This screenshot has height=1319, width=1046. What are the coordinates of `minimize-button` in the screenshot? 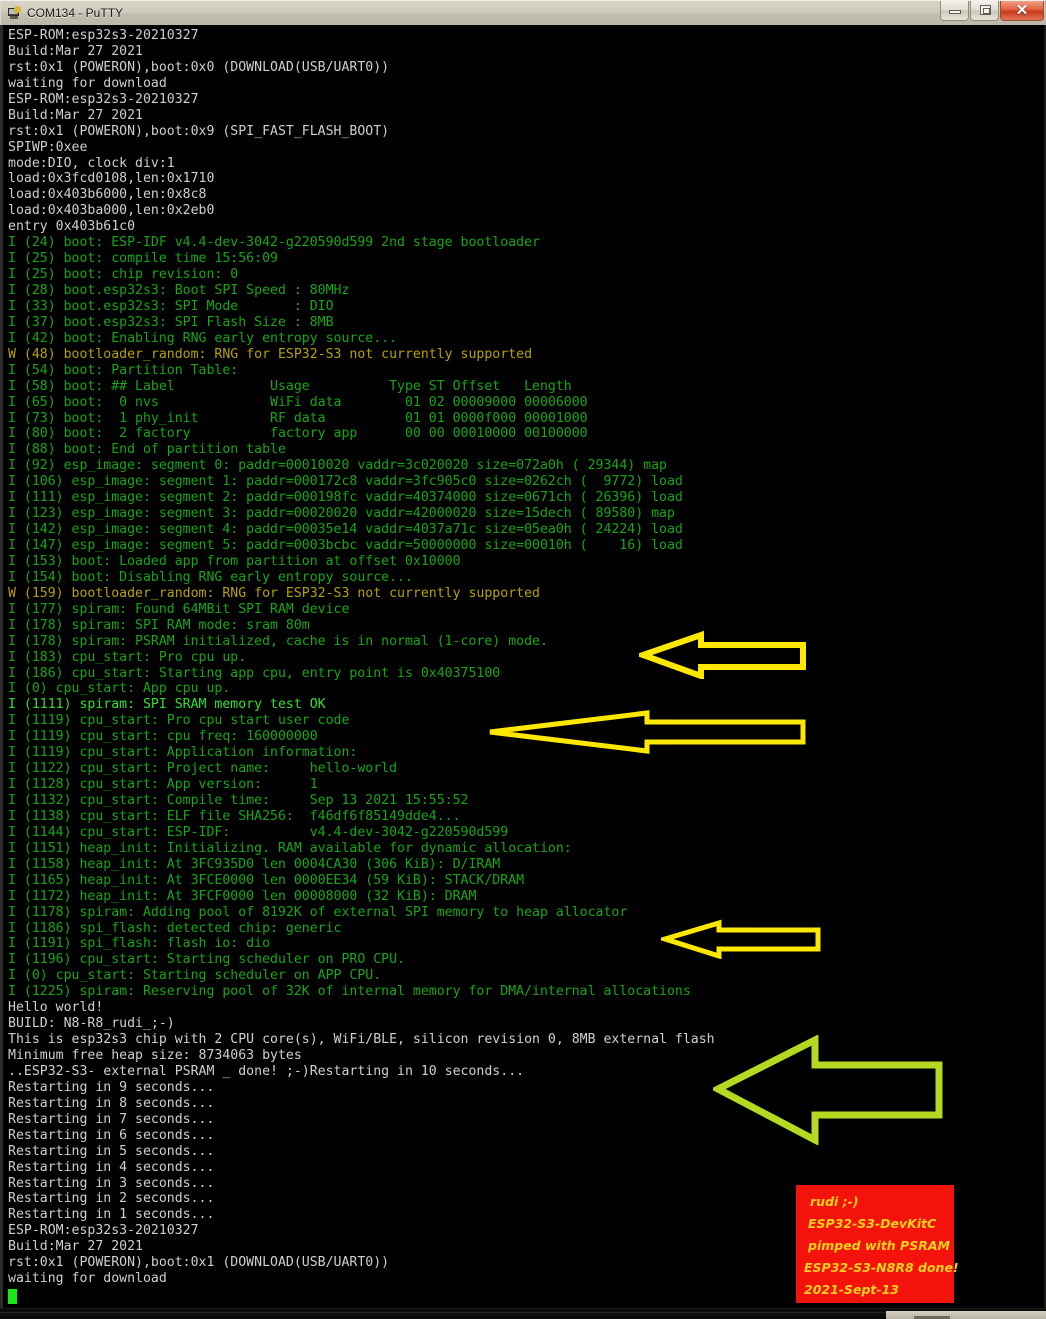 It's located at (954, 11).